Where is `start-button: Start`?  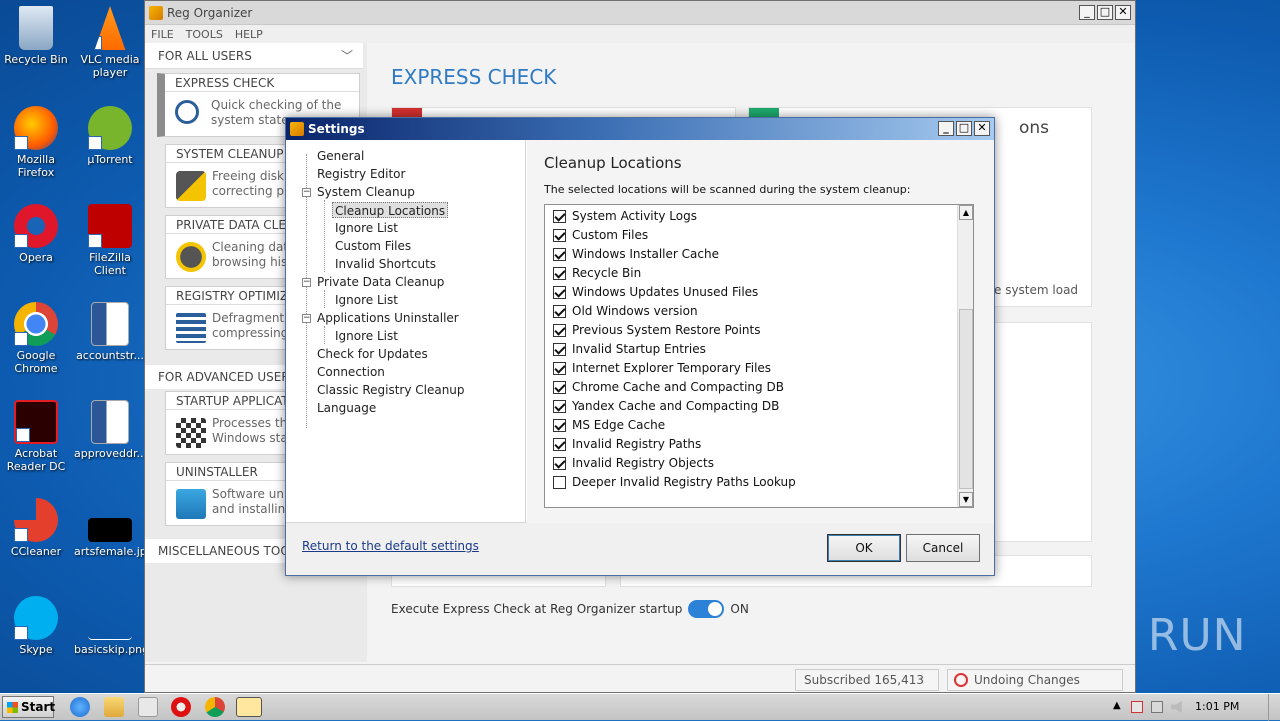 start-button: Start is located at coordinates (28, 707).